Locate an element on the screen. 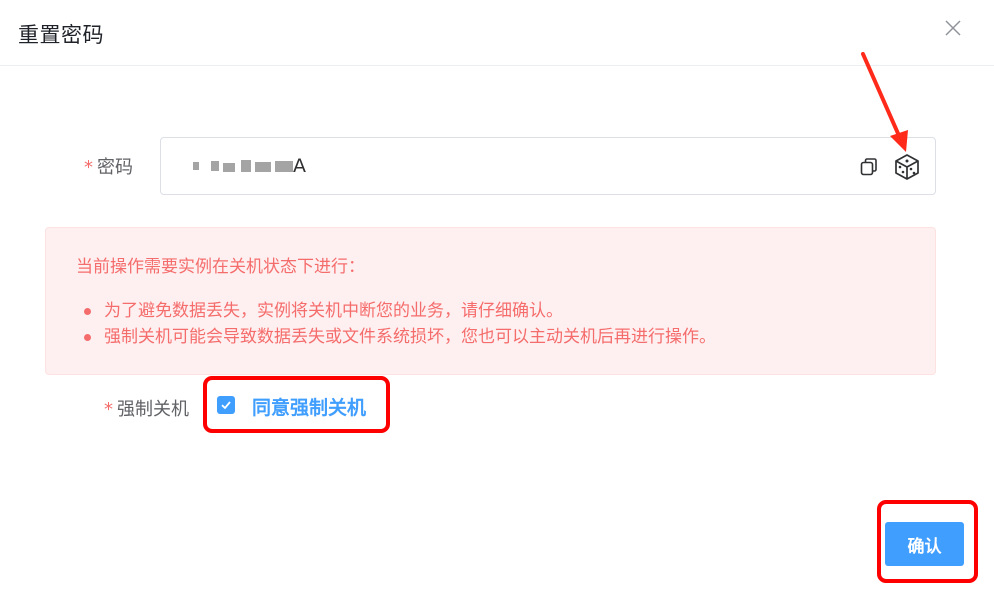 This screenshot has width=994, height=590. close-icon is located at coordinates (953, 28).